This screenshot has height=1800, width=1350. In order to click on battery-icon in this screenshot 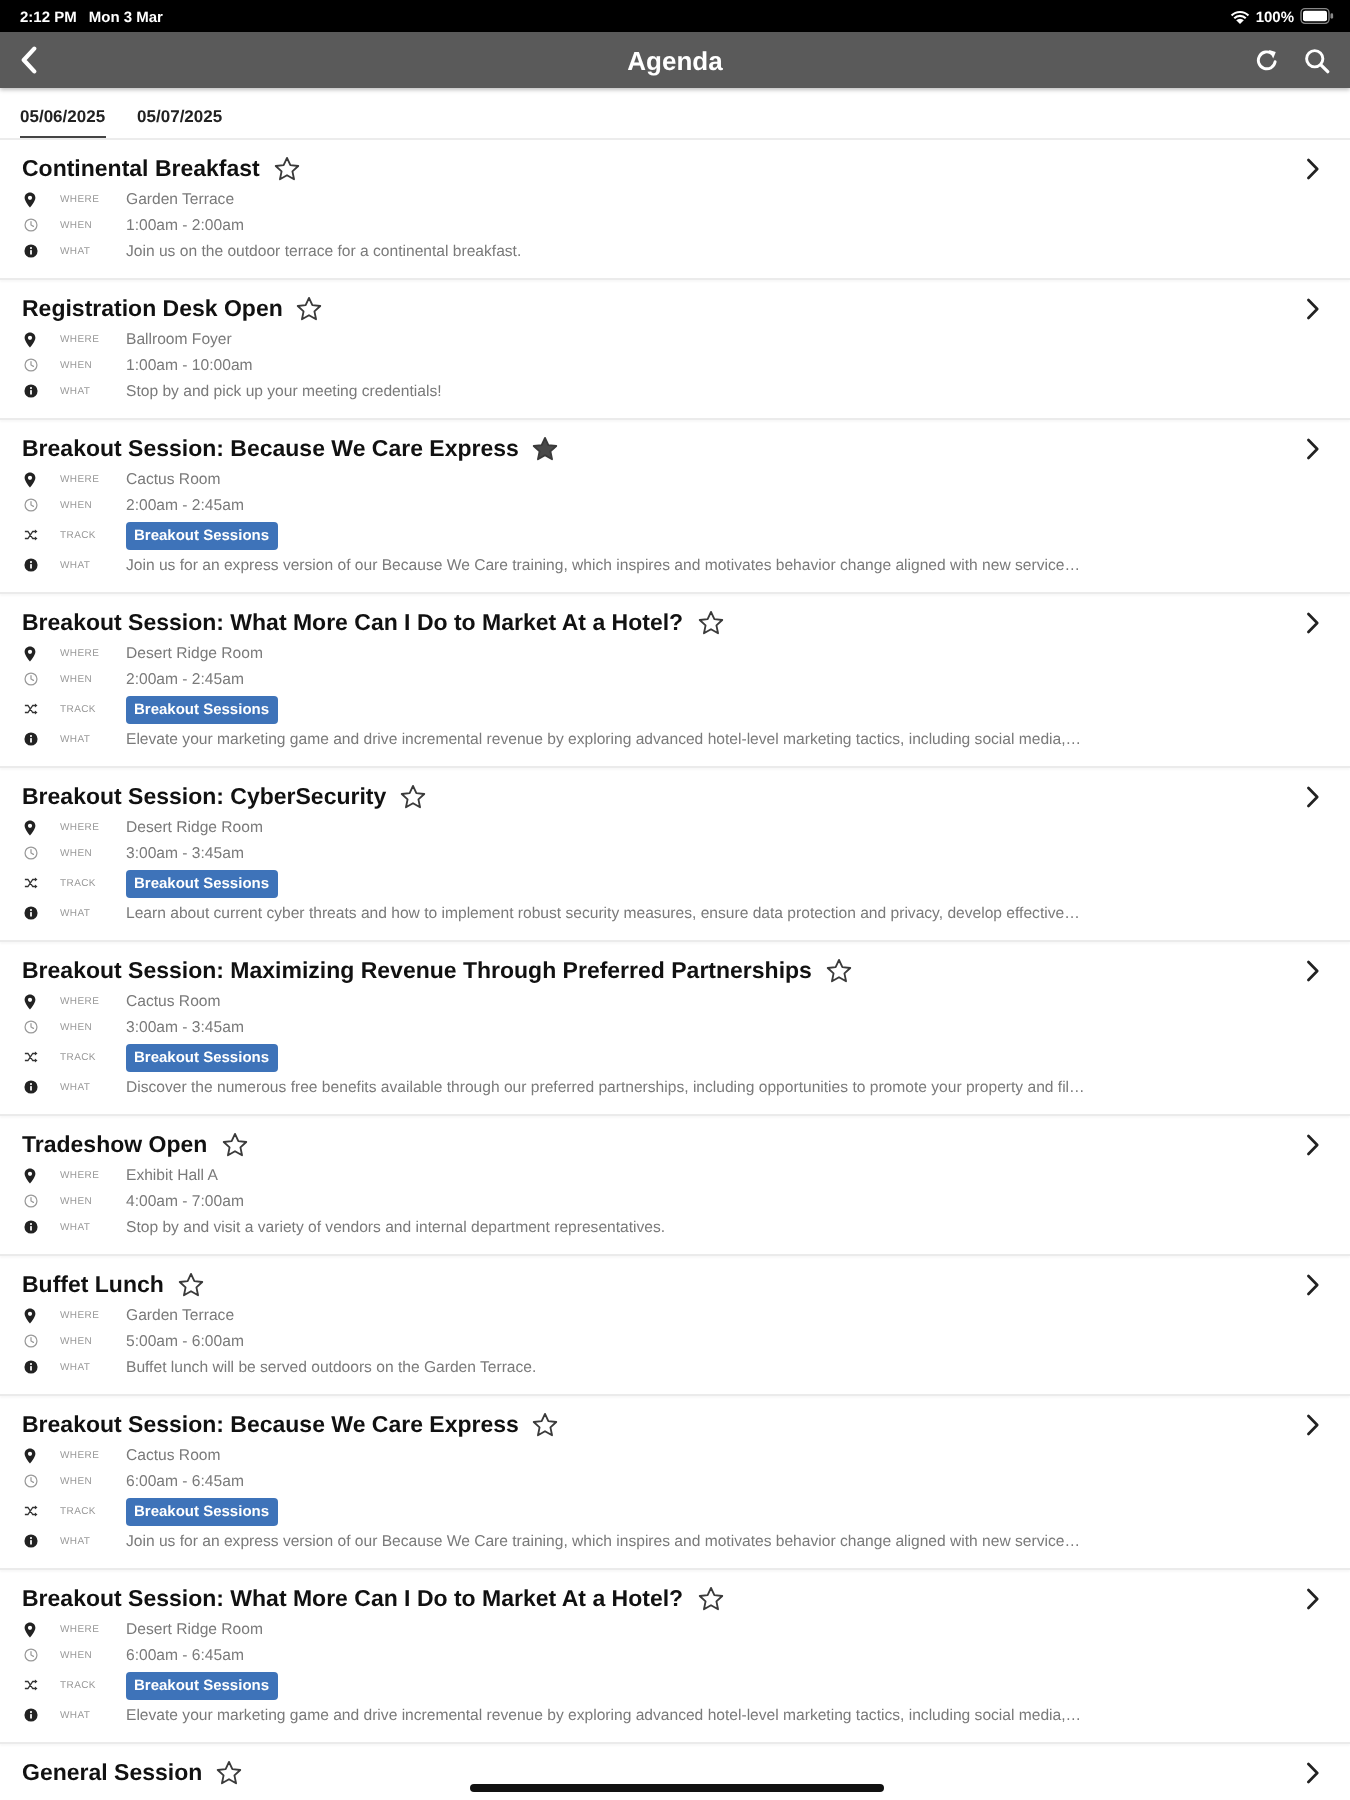, I will do `click(1317, 16)`.